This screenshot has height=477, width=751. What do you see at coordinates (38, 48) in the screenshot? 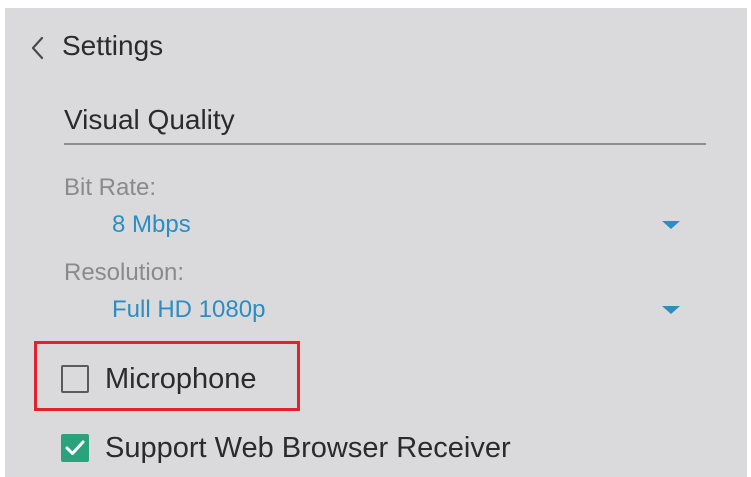
I see `chevron-left-icon` at bounding box center [38, 48].